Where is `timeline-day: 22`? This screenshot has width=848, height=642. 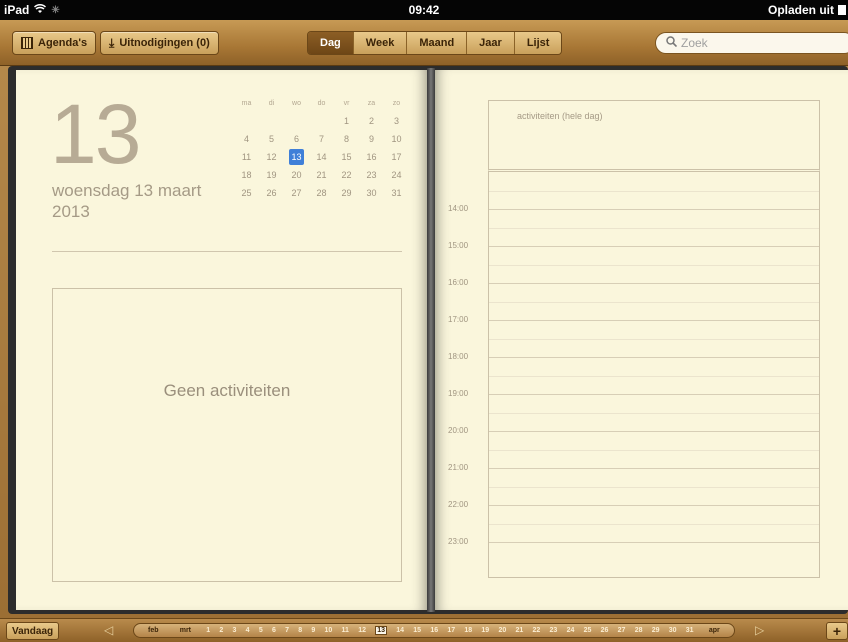
timeline-day: 22 is located at coordinates (537, 630).